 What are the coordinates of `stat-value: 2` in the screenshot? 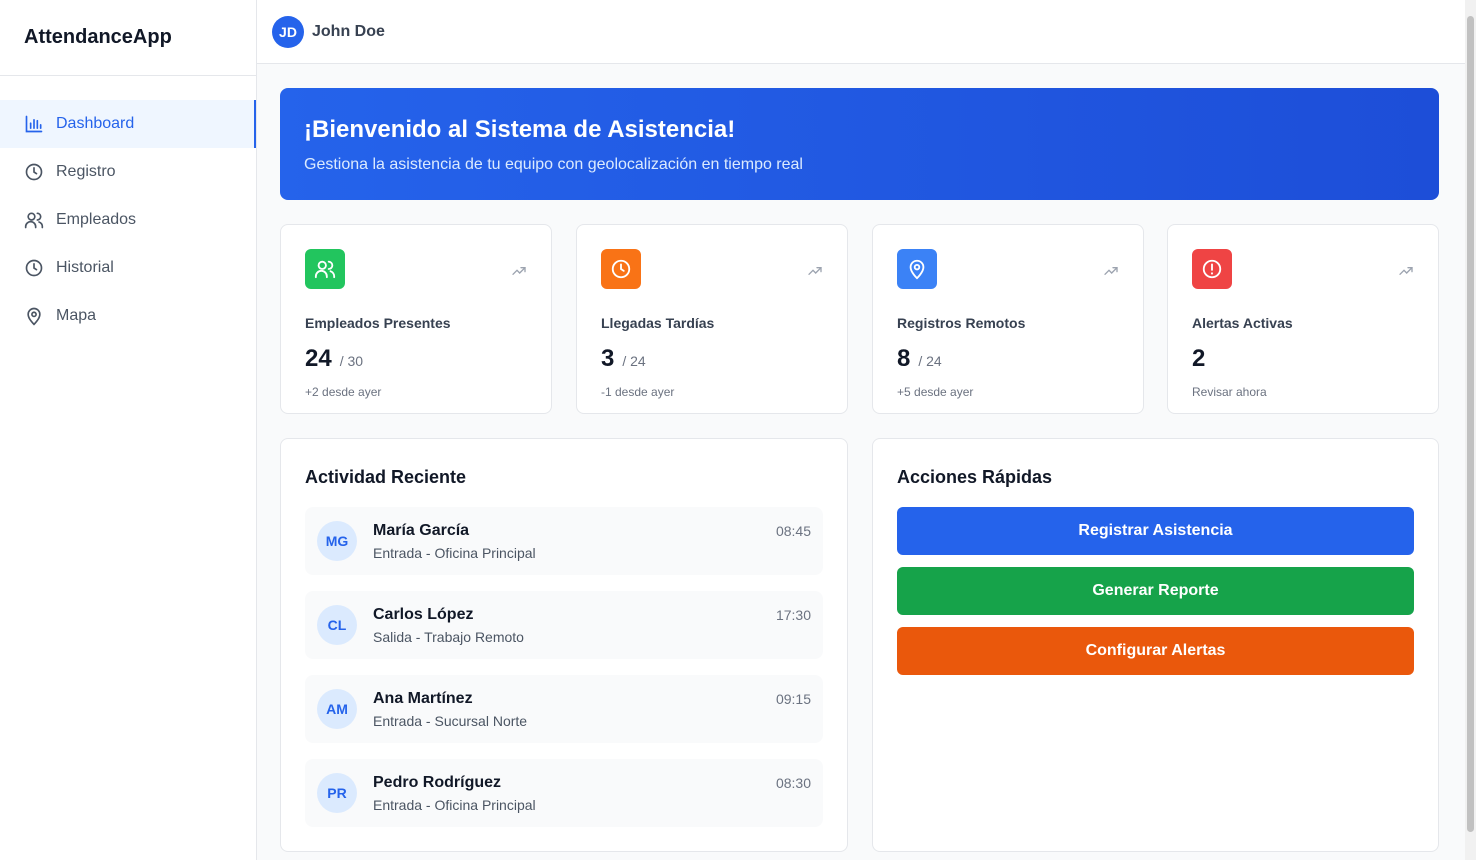 It's located at (1199, 358).